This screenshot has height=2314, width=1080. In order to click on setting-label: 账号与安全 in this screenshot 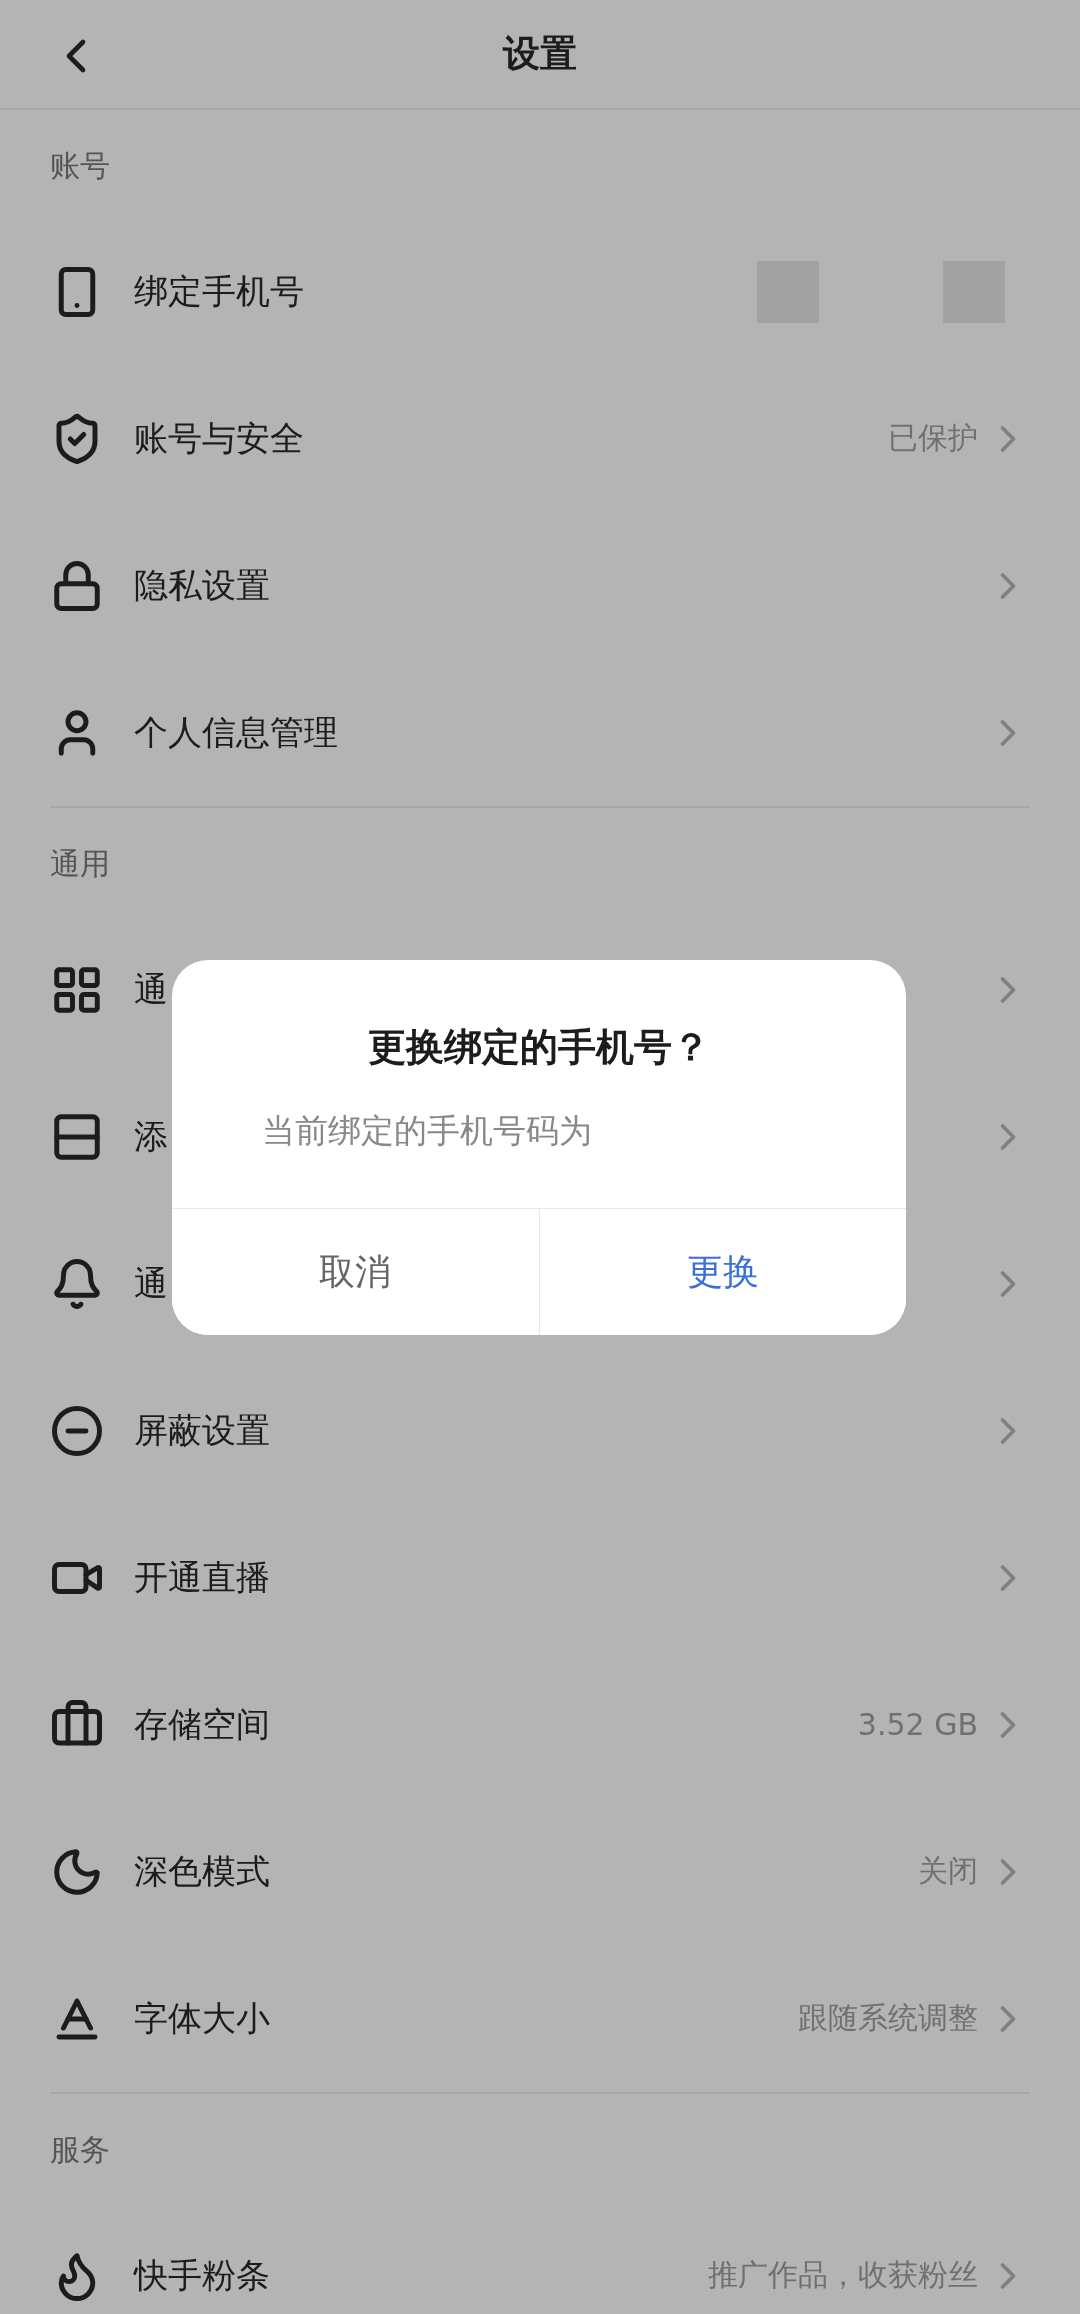, I will do `click(496, 438)`.